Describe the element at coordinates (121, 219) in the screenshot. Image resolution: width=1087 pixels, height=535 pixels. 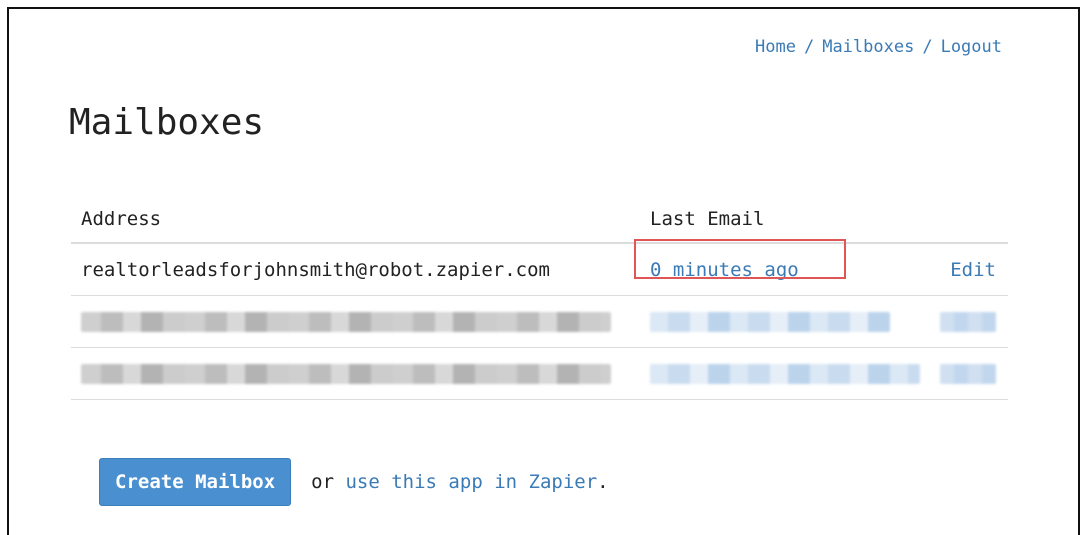
I see `address-column-header: Address` at that location.